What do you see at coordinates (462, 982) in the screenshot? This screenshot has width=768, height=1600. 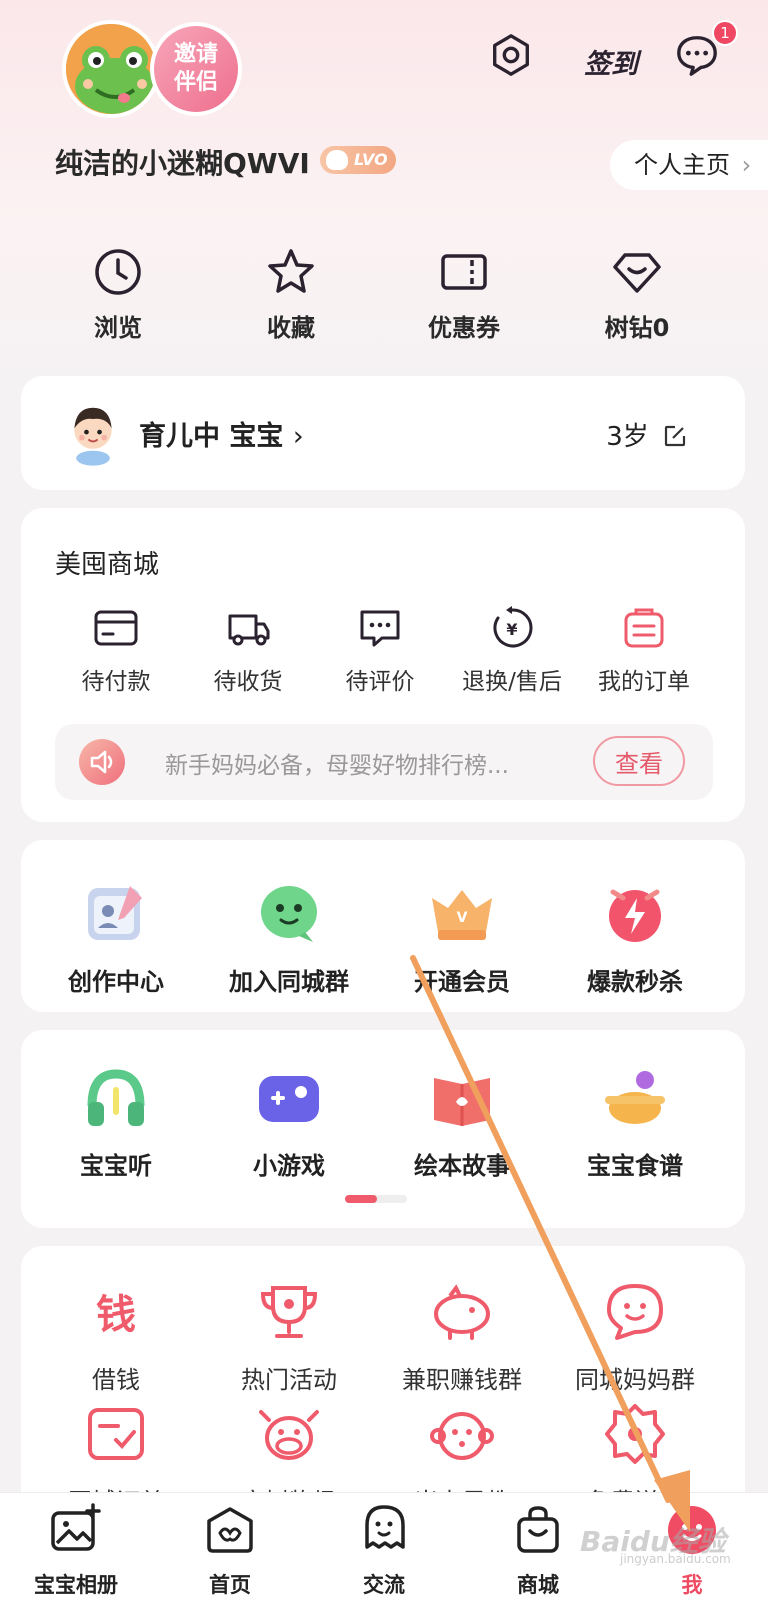 I see `feature-membership-label: 开通会员` at bounding box center [462, 982].